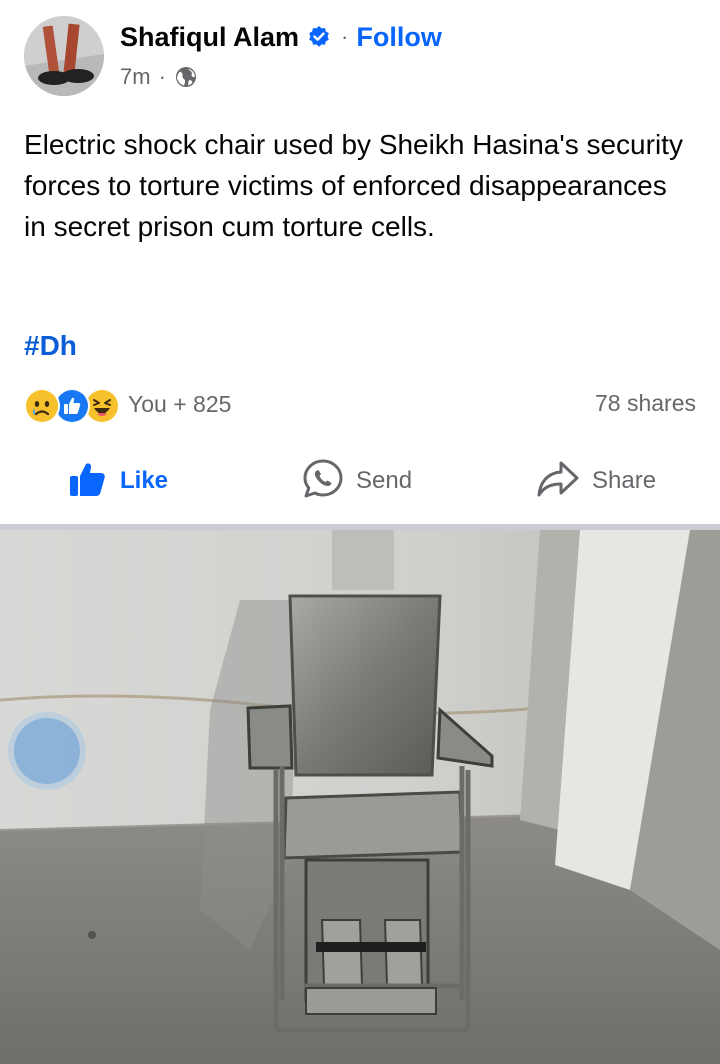 The height and width of the screenshot is (1064, 720). I want to click on reaction-count: You + 825, so click(180, 403).